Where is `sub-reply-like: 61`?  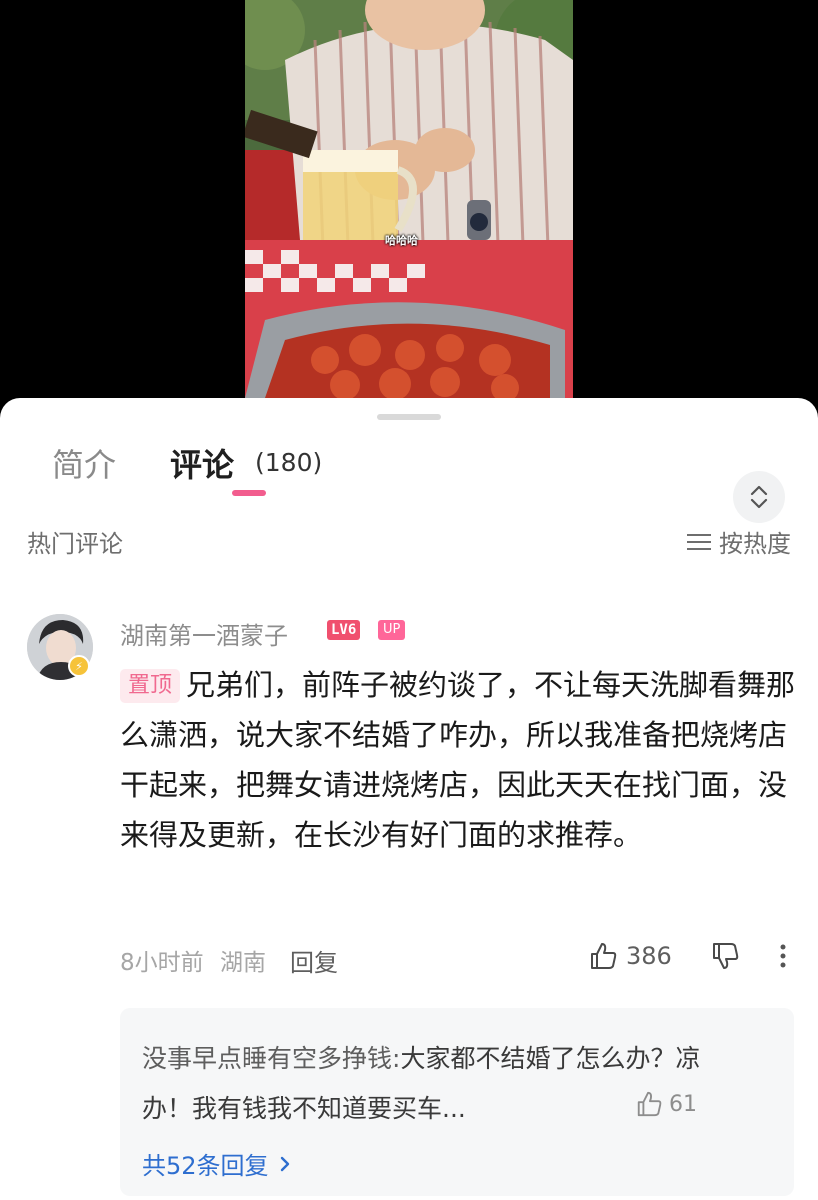
sub-reply-like: 61 is located at coordinates (666, 1104).